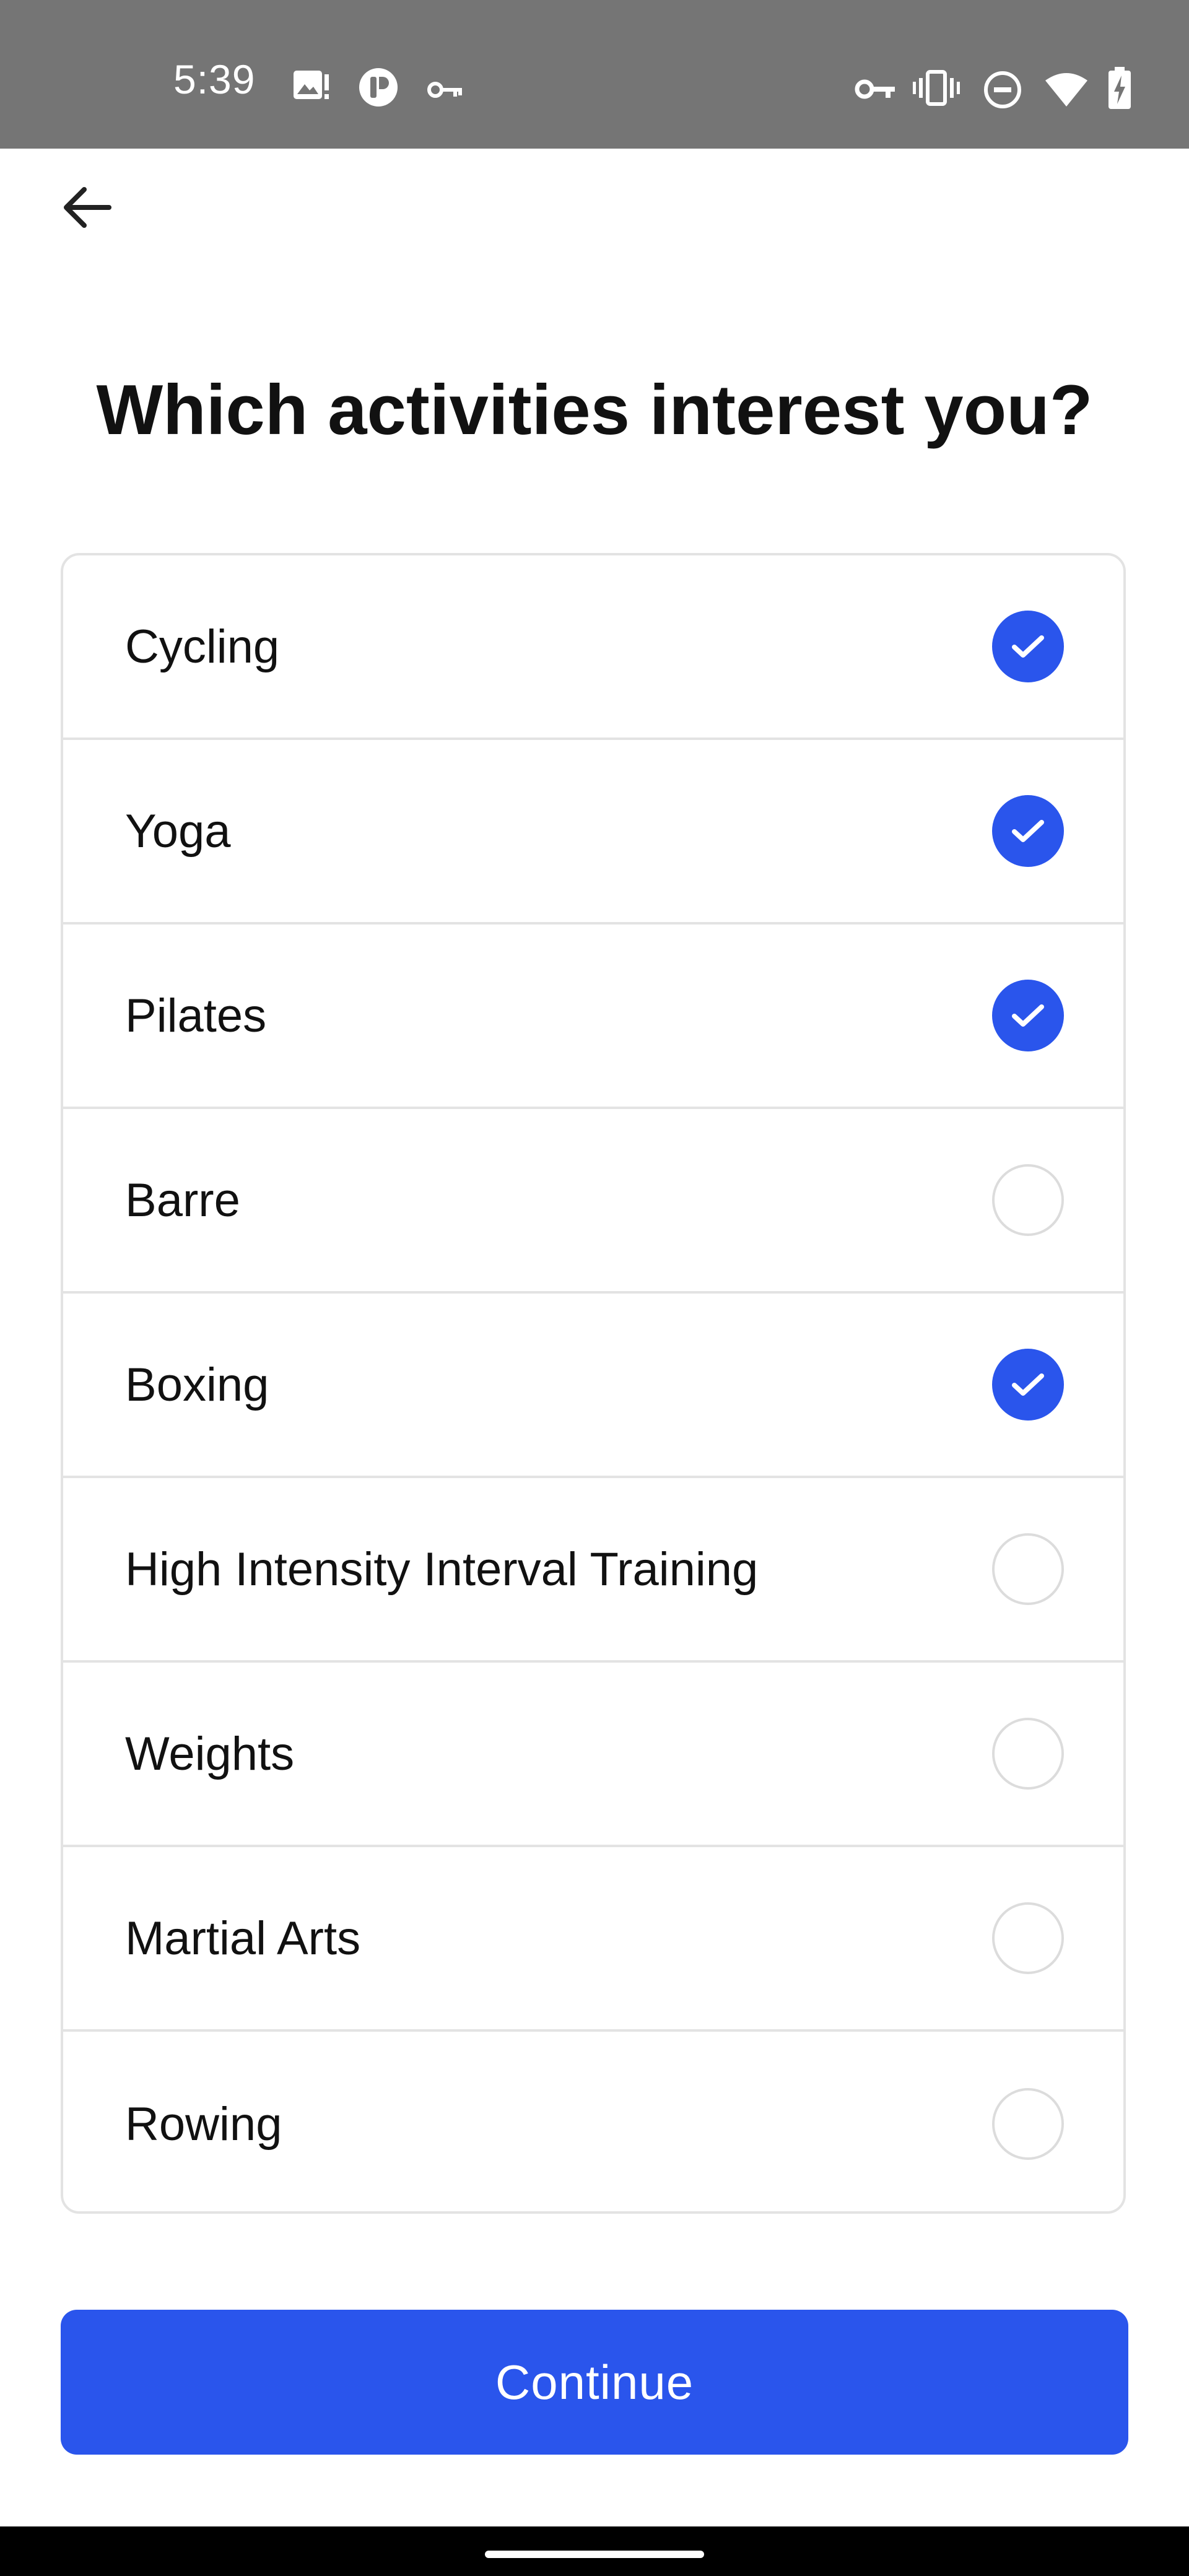 This screenshot has height=2576, width=1189. I want to click on activity-item: Pilates, so click(593, 1017).